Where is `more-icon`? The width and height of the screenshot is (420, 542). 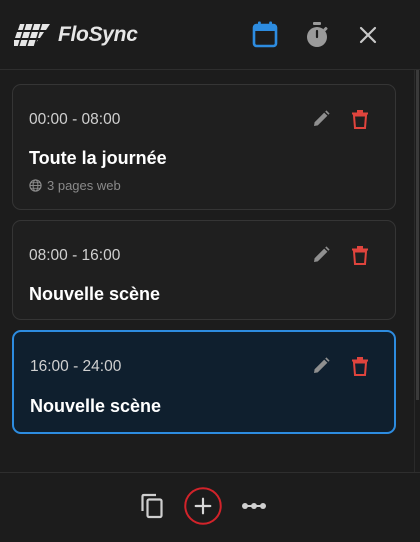 more-icon is located at coordinates (254, 506).